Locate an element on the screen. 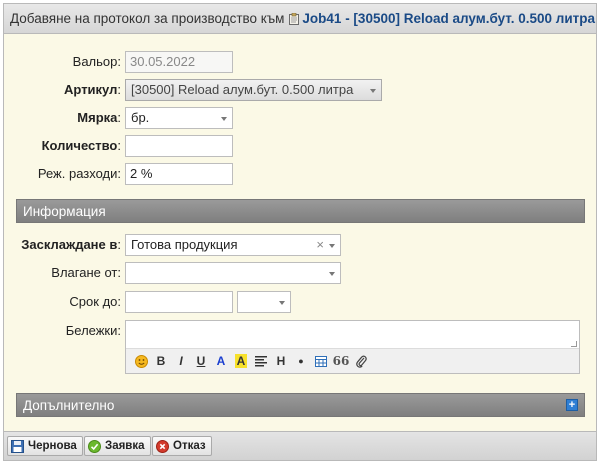 This screenshot has height=464, width=600. close-icon is located at coordinates (162, 446).